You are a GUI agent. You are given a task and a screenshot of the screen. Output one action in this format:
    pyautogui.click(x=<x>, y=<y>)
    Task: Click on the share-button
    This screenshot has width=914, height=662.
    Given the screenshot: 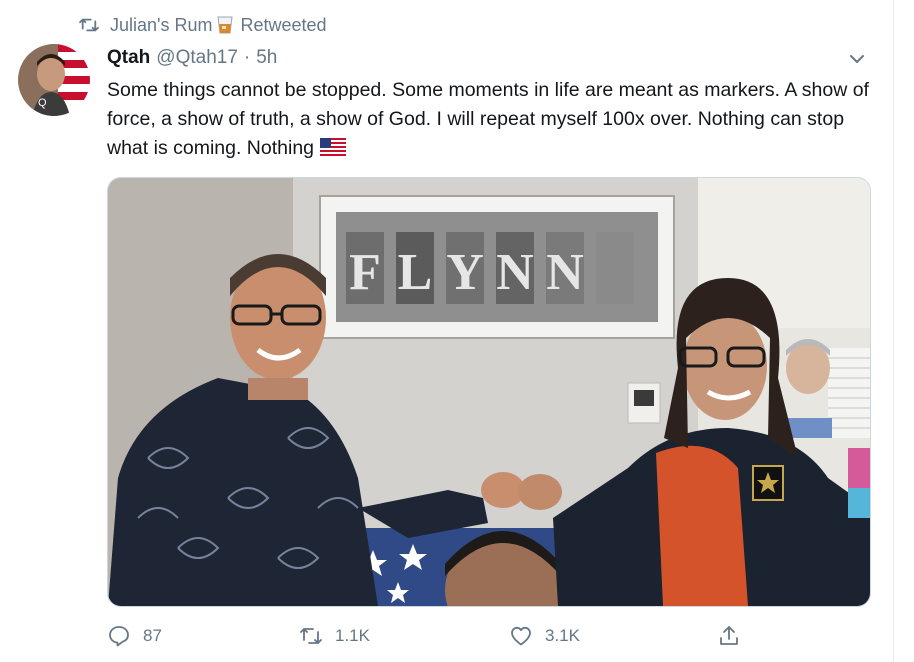 What is the action you would take?
    pyautogui.click(x=735, y=636)
    